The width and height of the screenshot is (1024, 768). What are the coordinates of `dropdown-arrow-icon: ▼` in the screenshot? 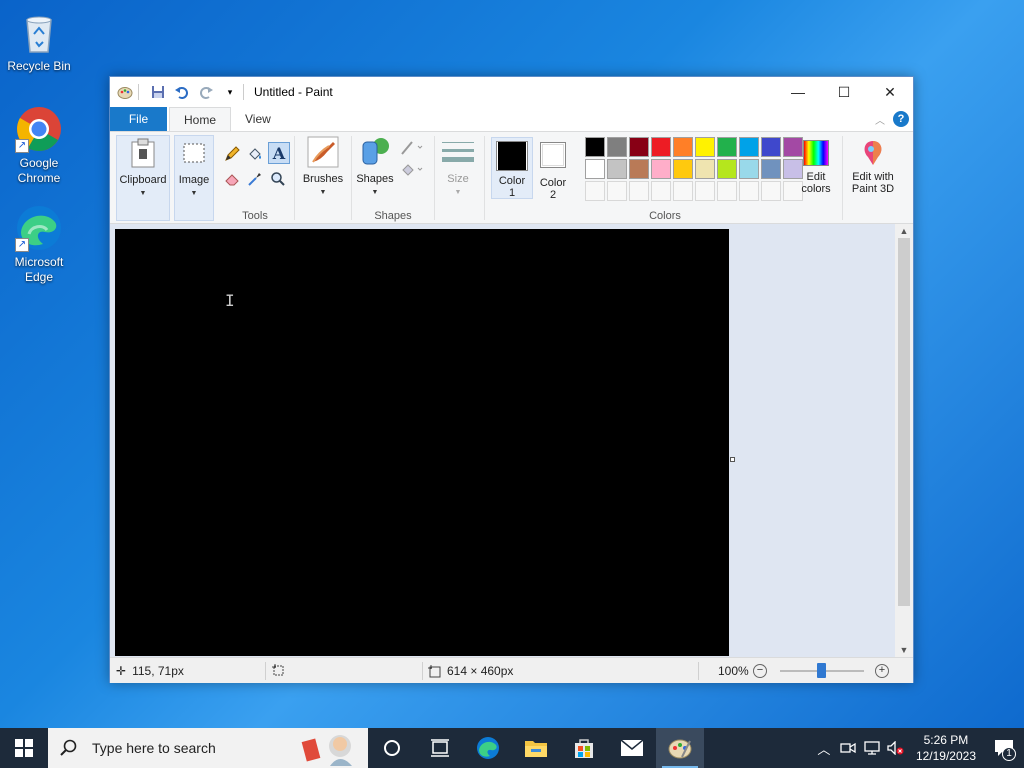 It's located at (323, 192).